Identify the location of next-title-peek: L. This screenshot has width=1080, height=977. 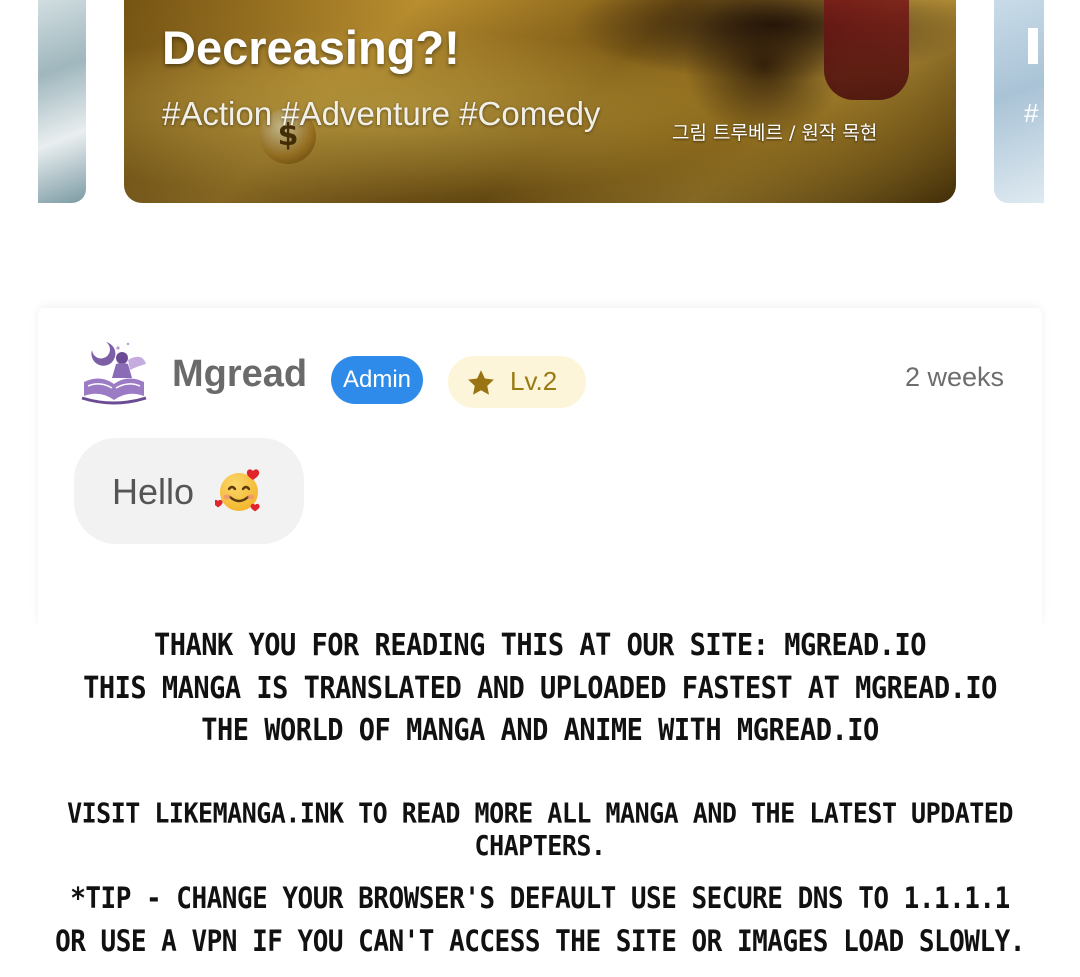
(1033, 46).